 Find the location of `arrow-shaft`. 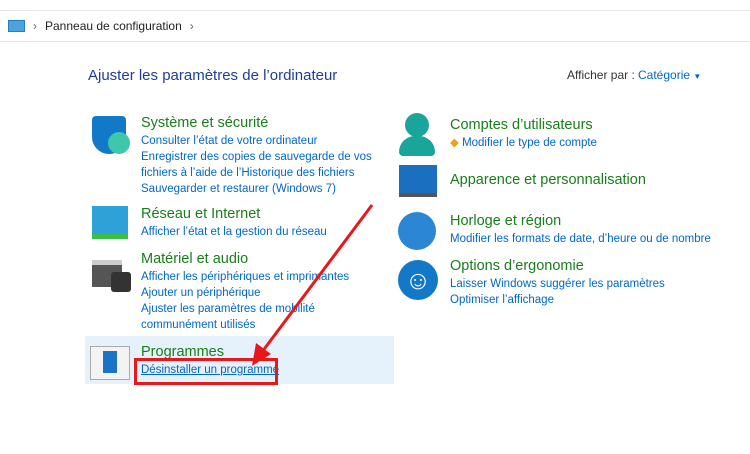

arrow-shaft is located at coordinates (317, 278).